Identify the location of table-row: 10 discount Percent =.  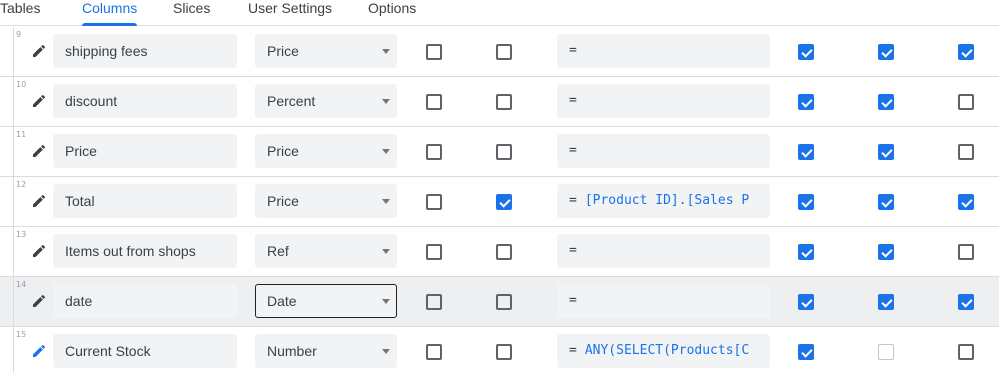
(499, 102).